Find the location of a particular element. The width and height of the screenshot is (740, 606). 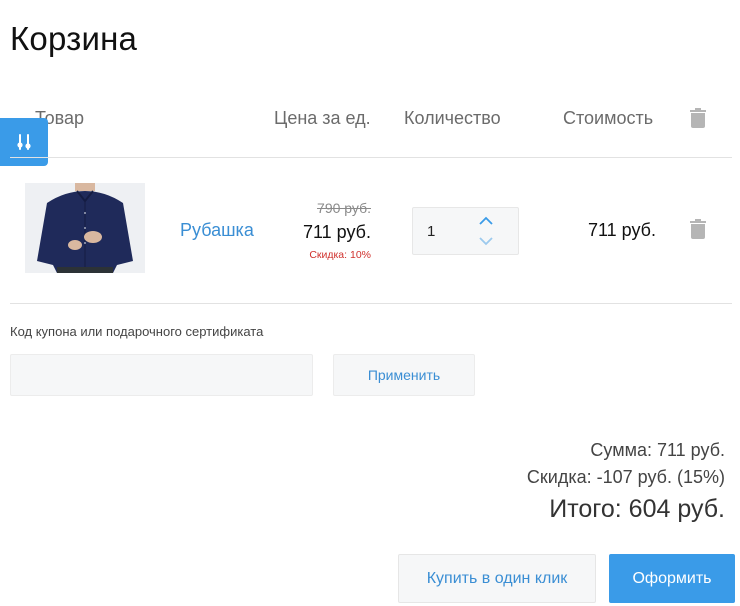

remove-item-trash-icon is located at coordinates (698, 229).